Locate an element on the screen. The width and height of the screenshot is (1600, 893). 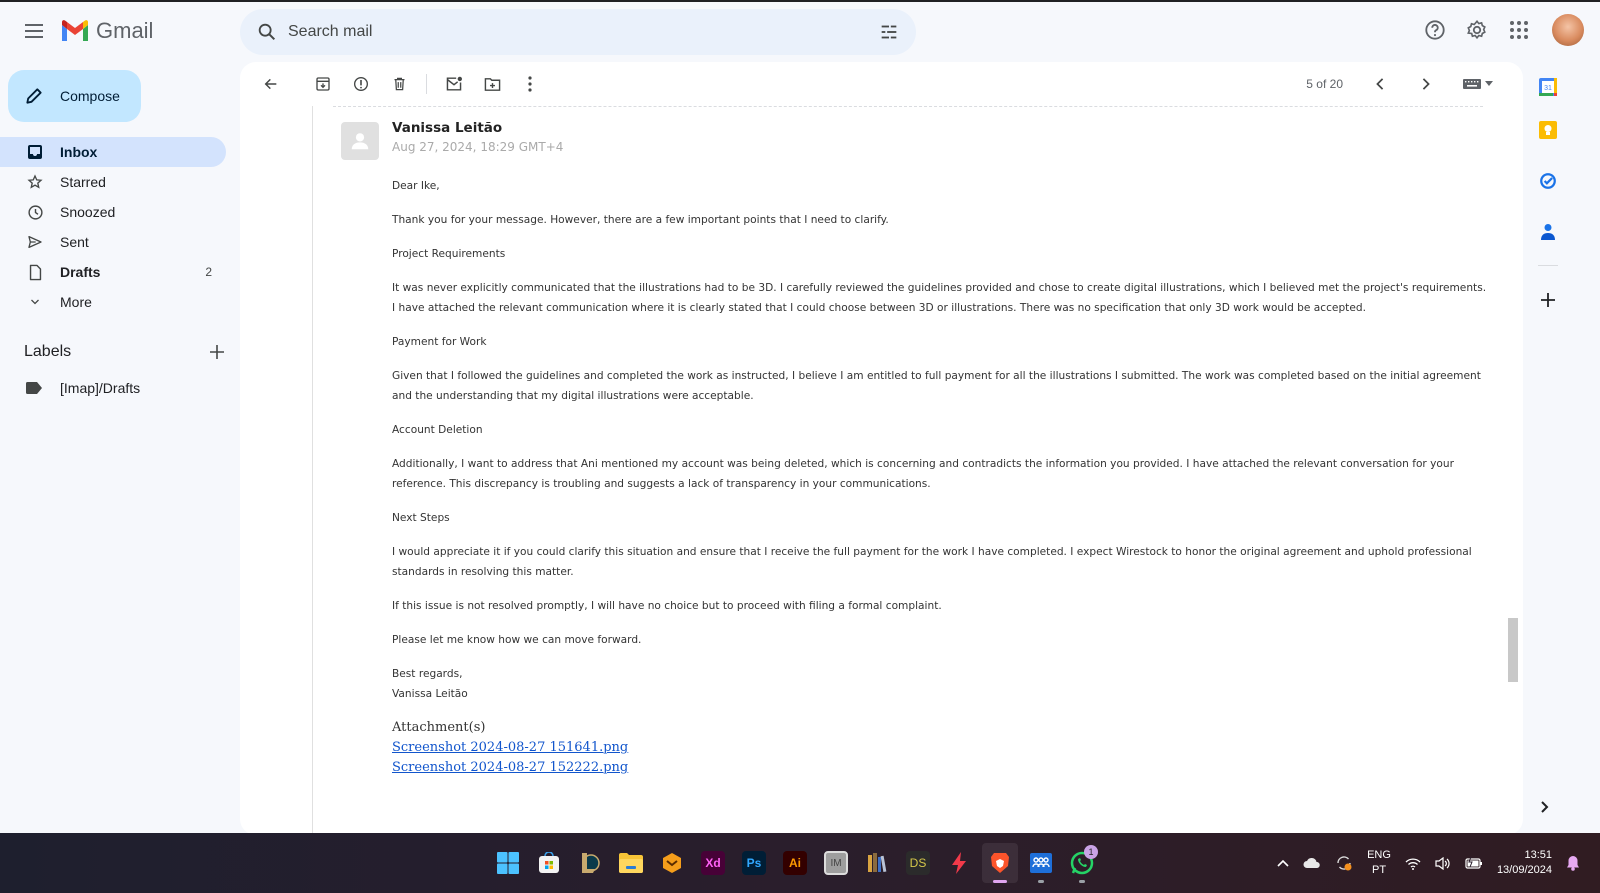
battery-charging-icon is located at coordinates (1474, 863).